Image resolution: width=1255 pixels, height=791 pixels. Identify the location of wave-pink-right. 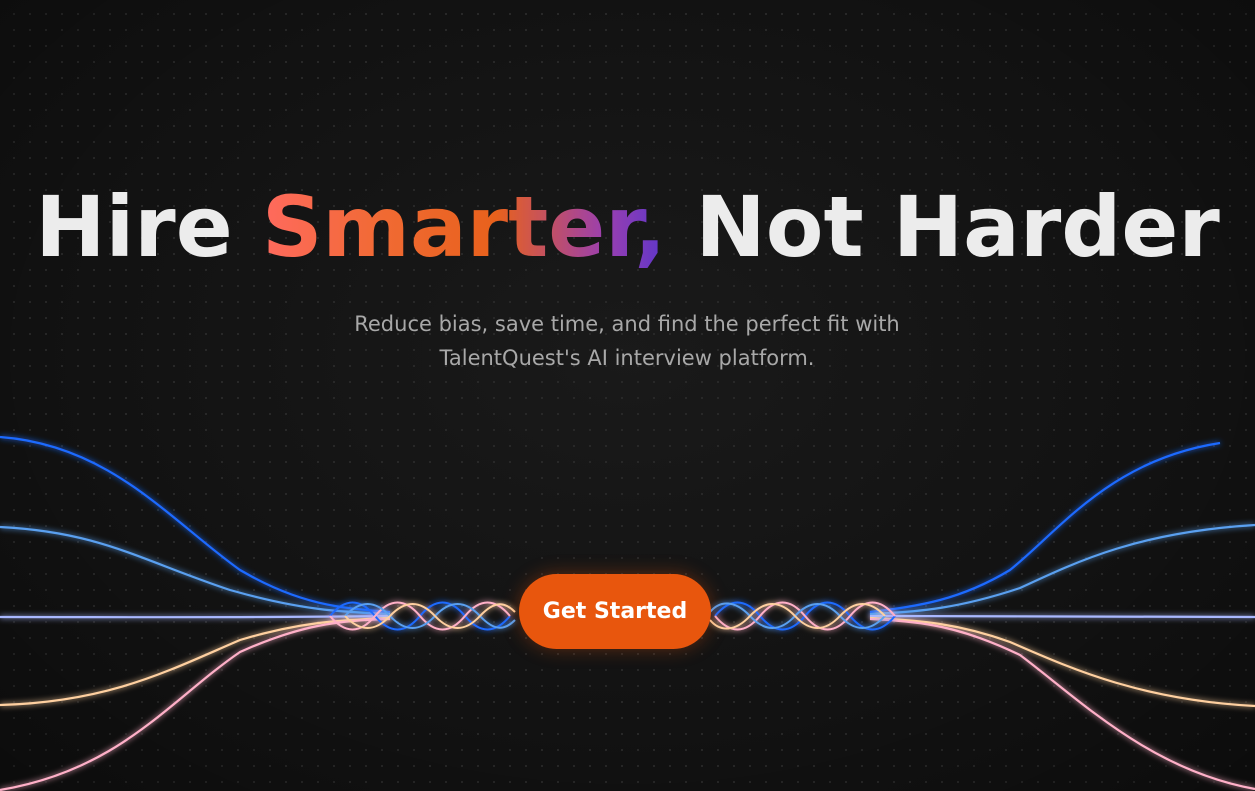
(1062, 704).